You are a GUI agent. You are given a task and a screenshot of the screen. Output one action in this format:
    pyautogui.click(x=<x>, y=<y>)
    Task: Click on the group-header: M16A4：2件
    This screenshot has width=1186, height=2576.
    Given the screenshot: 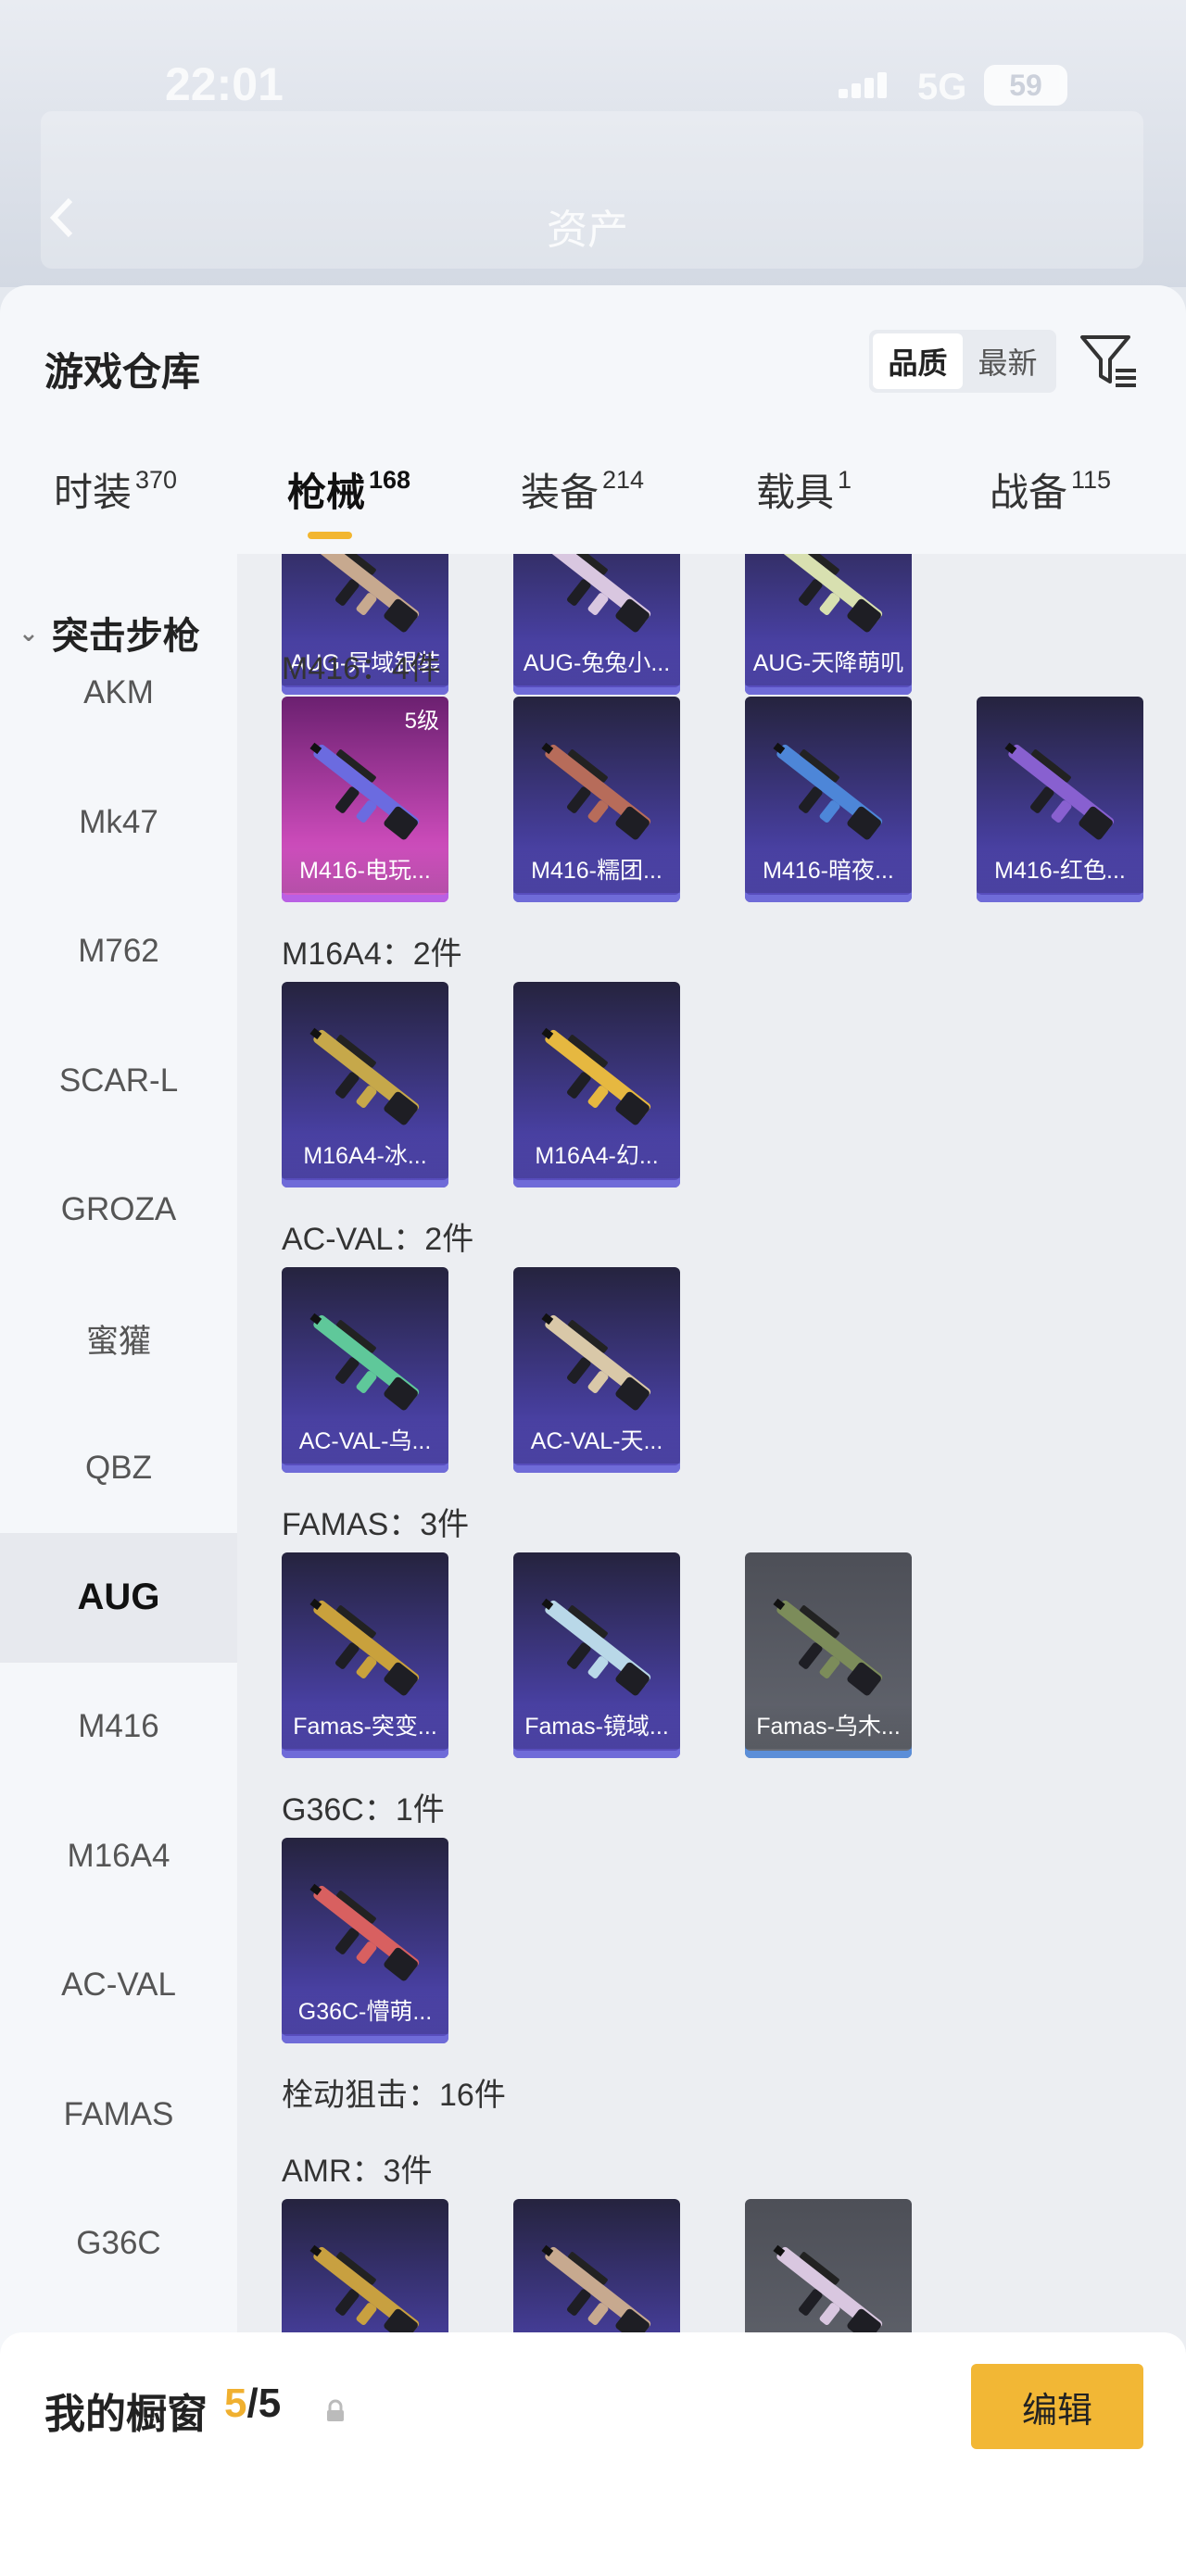 What is the action you would take?
    pyautogui.click(x=372, y=954)
    